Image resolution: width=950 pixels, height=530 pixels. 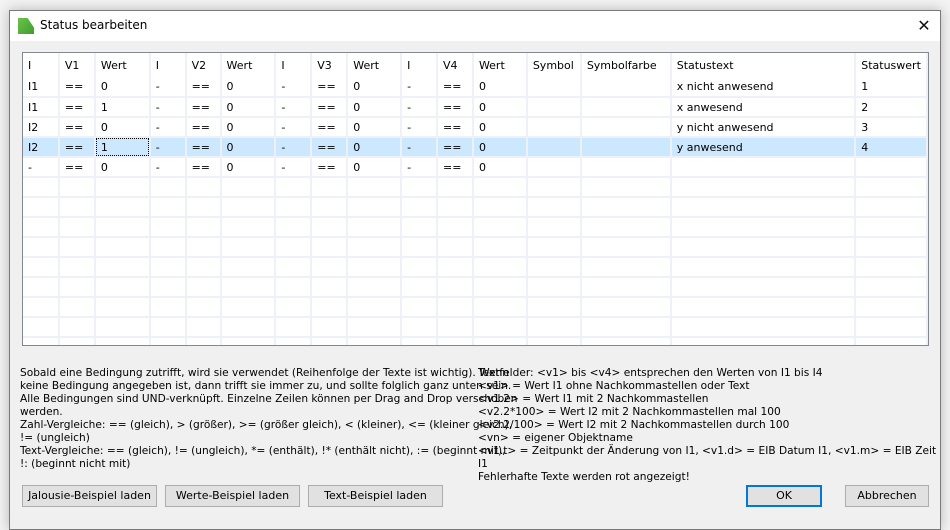 I want to click on table-row: I1 == 1- == 0- == 0- == 0 x anwesend 2, so click(x=475, y=107).